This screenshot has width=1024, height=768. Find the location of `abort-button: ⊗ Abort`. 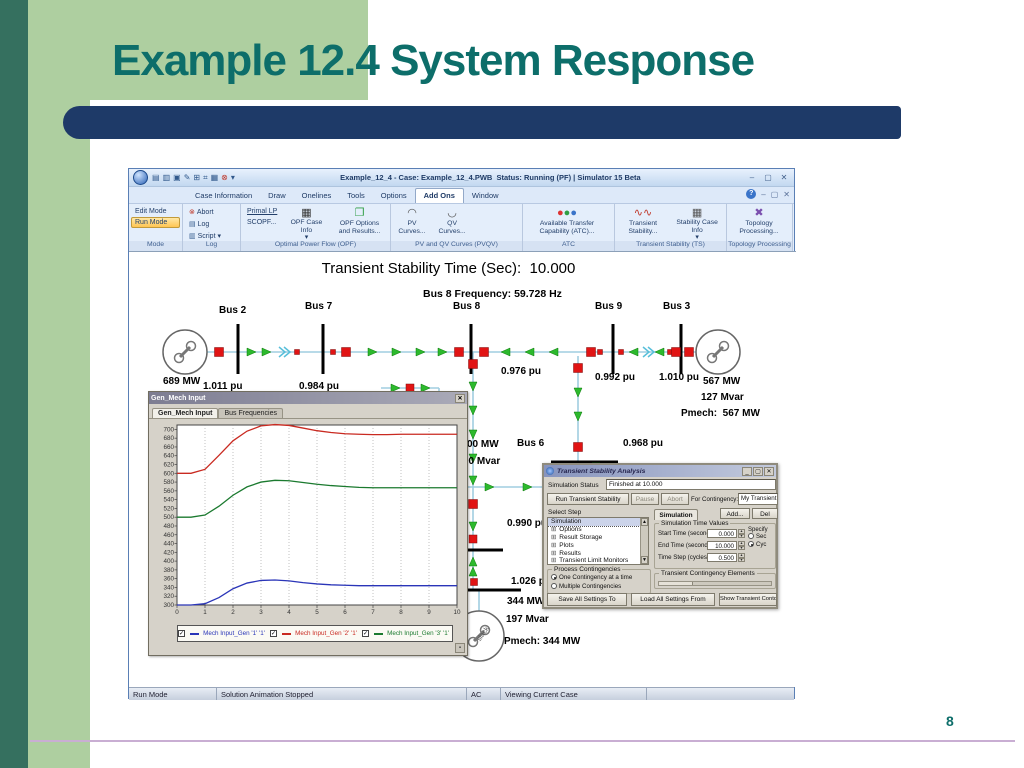

abort-button: ⊗ Abort is located at coordinates (211, 212).